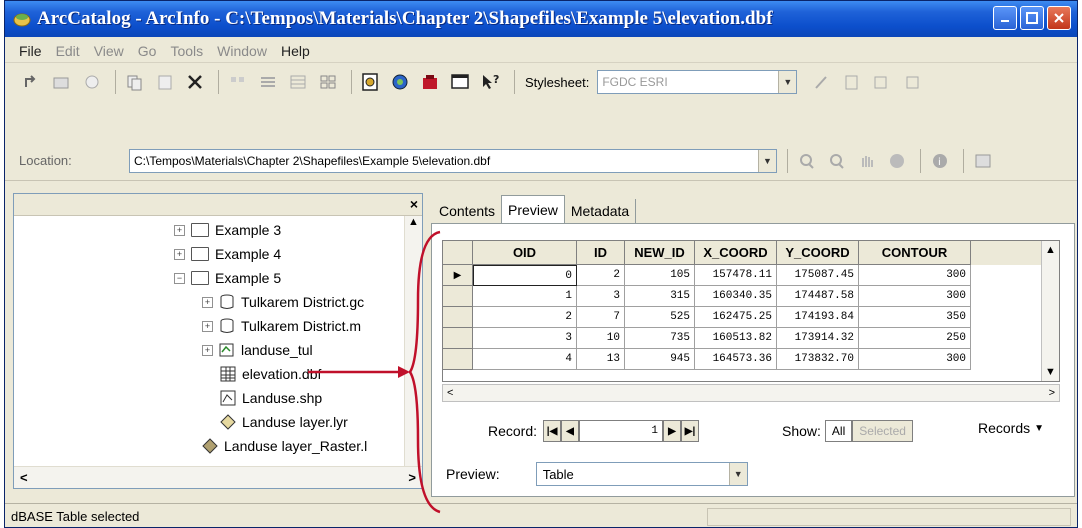 This screenshot has width=1082, height=528. What do you see at coordinates (186, 51) in the screenshot?
I see `menu-tools: Tools` at bounding box center [186, 51].